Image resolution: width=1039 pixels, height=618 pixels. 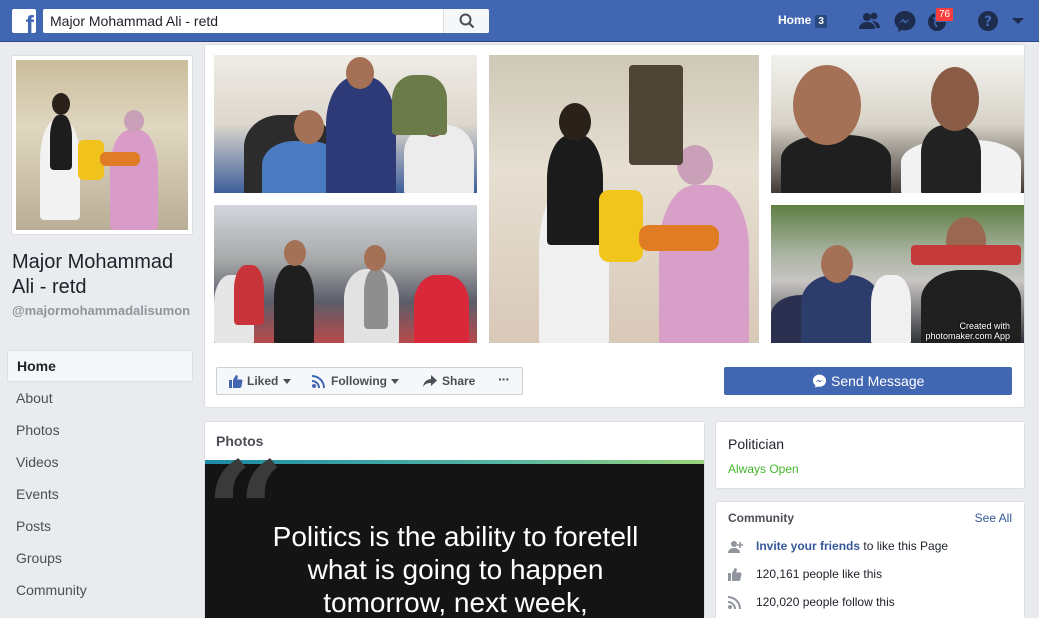 I want to click on sidebar-item-photos: Photos, so click(x=100, y=430).